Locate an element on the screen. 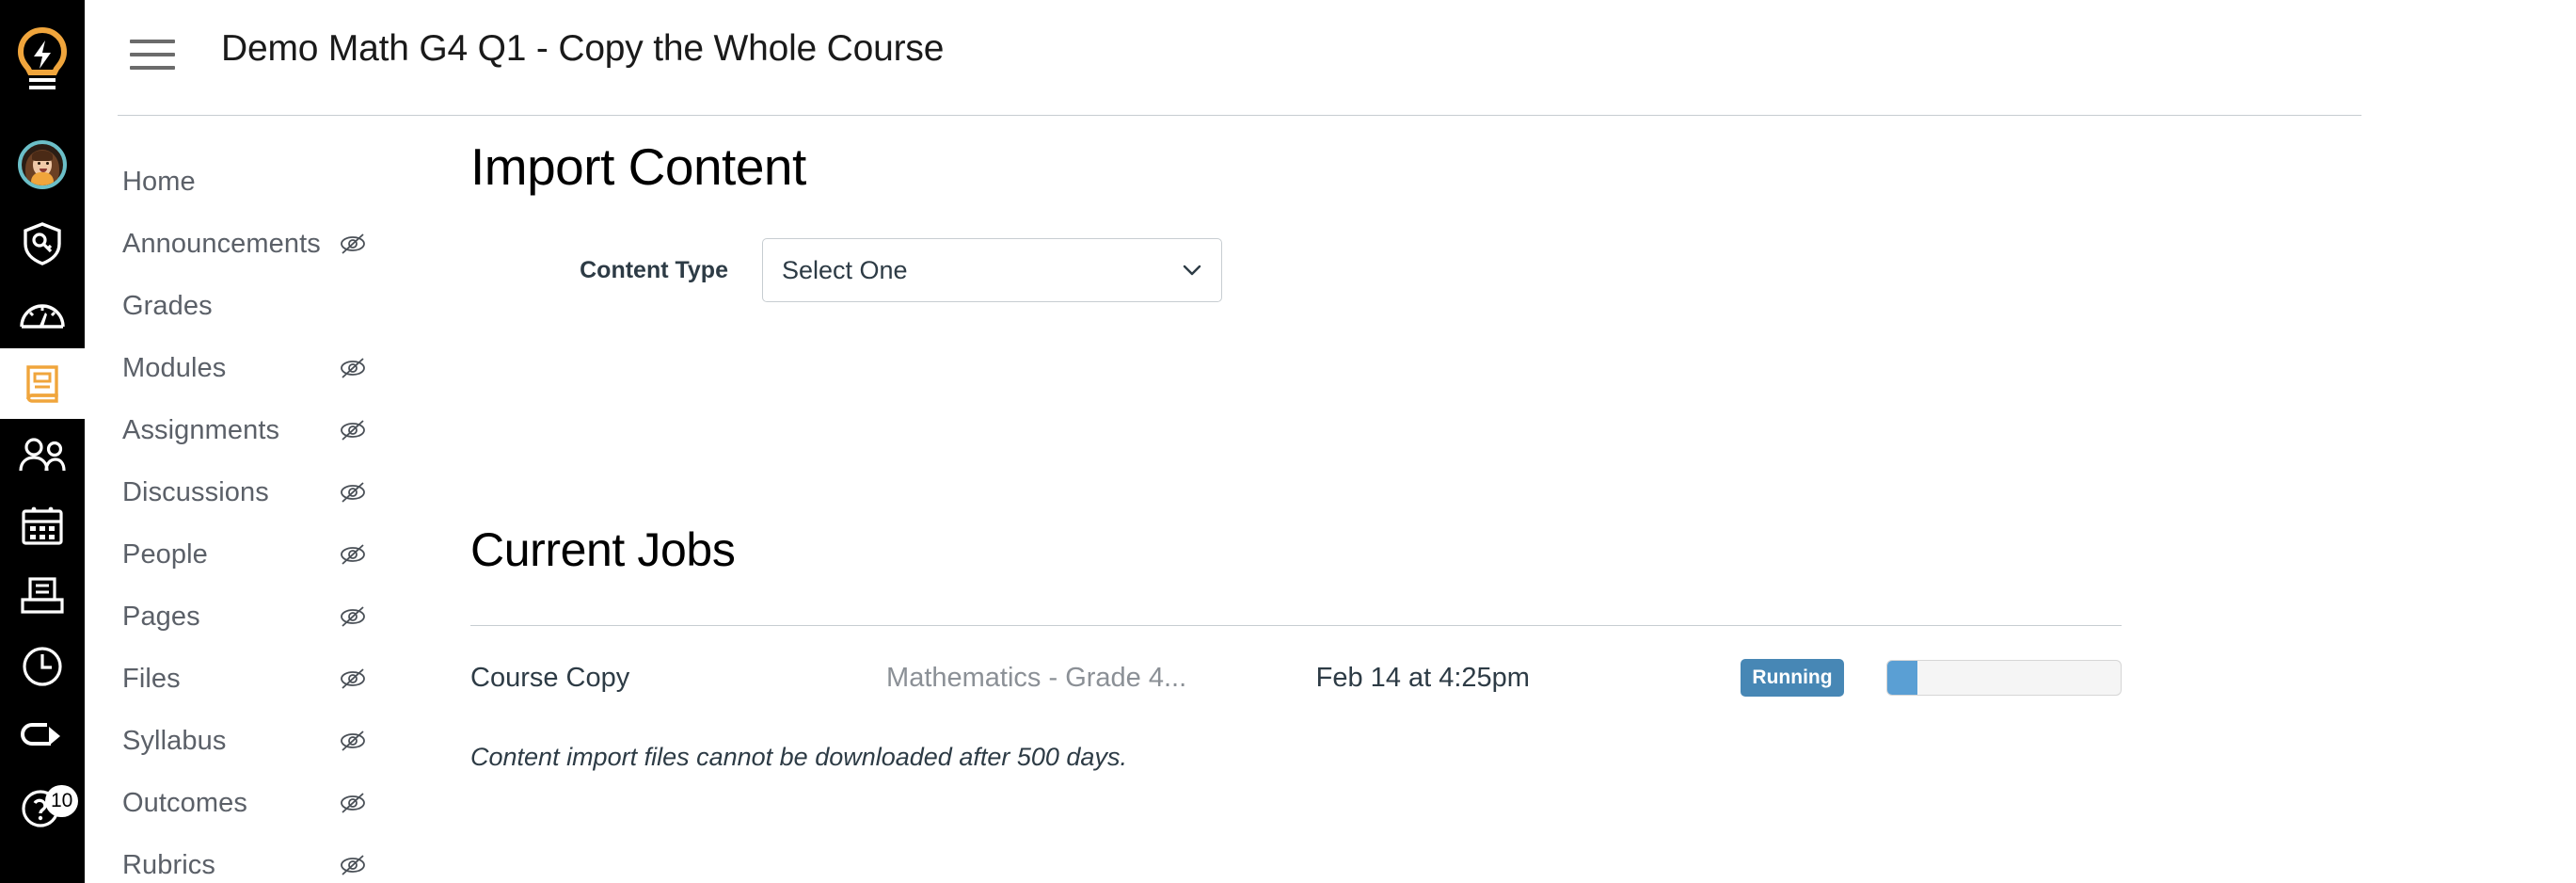 The image size is (2576, 883). arrow-export-icon is located at coordinates (42, 737).